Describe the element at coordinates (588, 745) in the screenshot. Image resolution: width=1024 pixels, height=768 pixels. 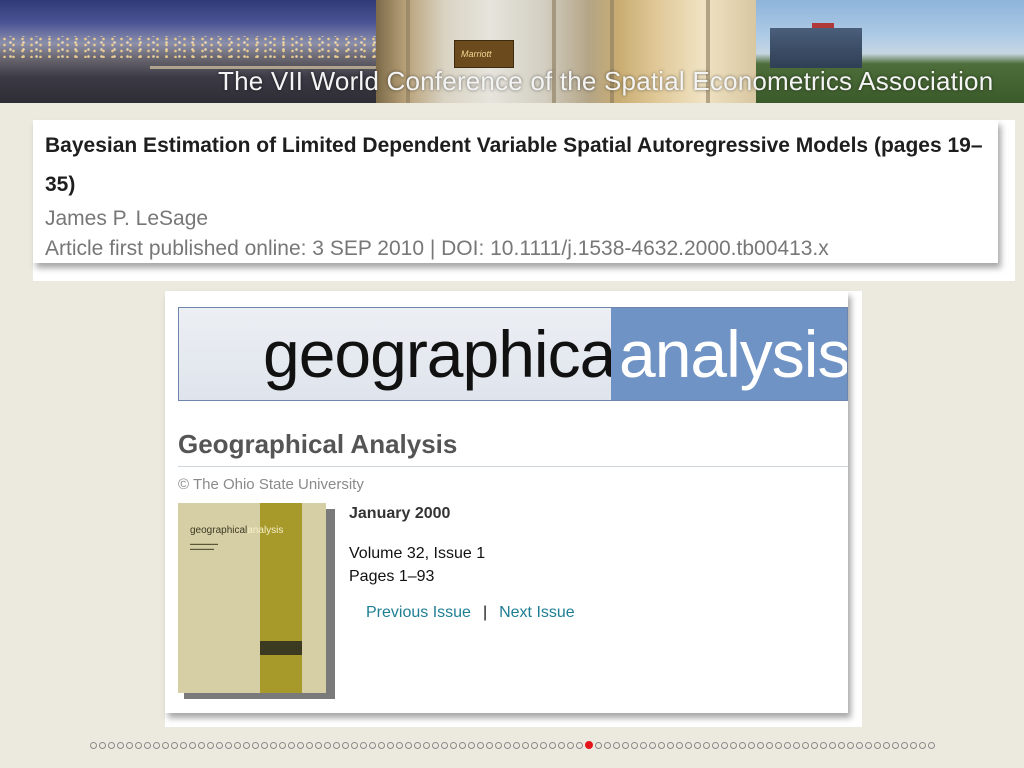
I see `slide-dot-current` at that location.